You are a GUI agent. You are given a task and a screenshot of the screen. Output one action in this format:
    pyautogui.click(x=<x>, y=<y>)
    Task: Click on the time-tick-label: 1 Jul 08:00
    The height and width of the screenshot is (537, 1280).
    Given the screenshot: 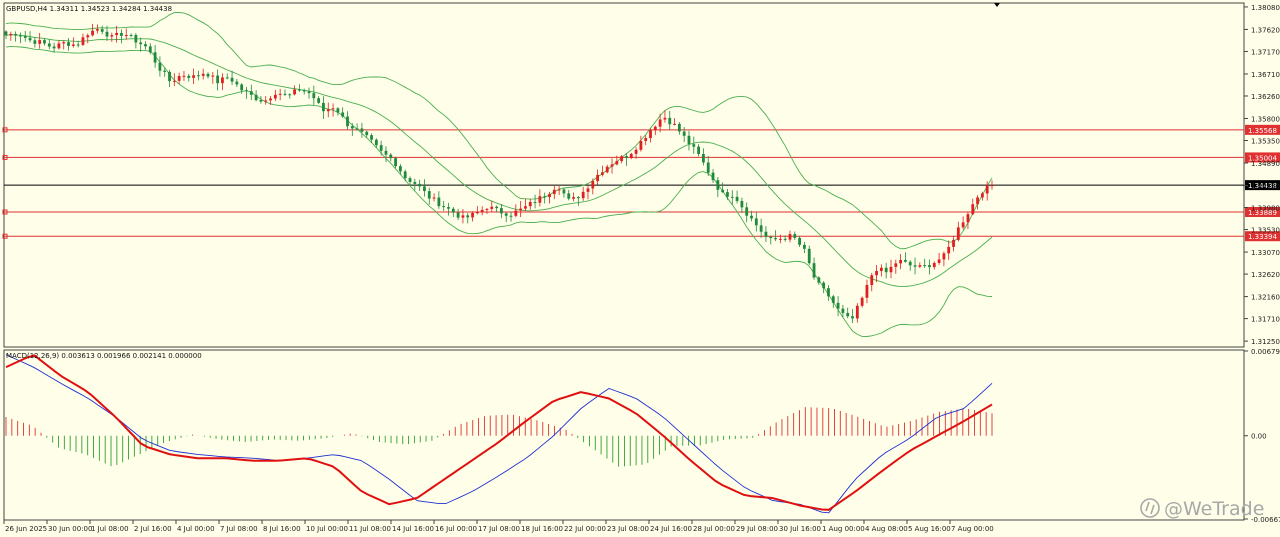 What is the action you would take?
    pyautogui.click(x=110, y=529)
    